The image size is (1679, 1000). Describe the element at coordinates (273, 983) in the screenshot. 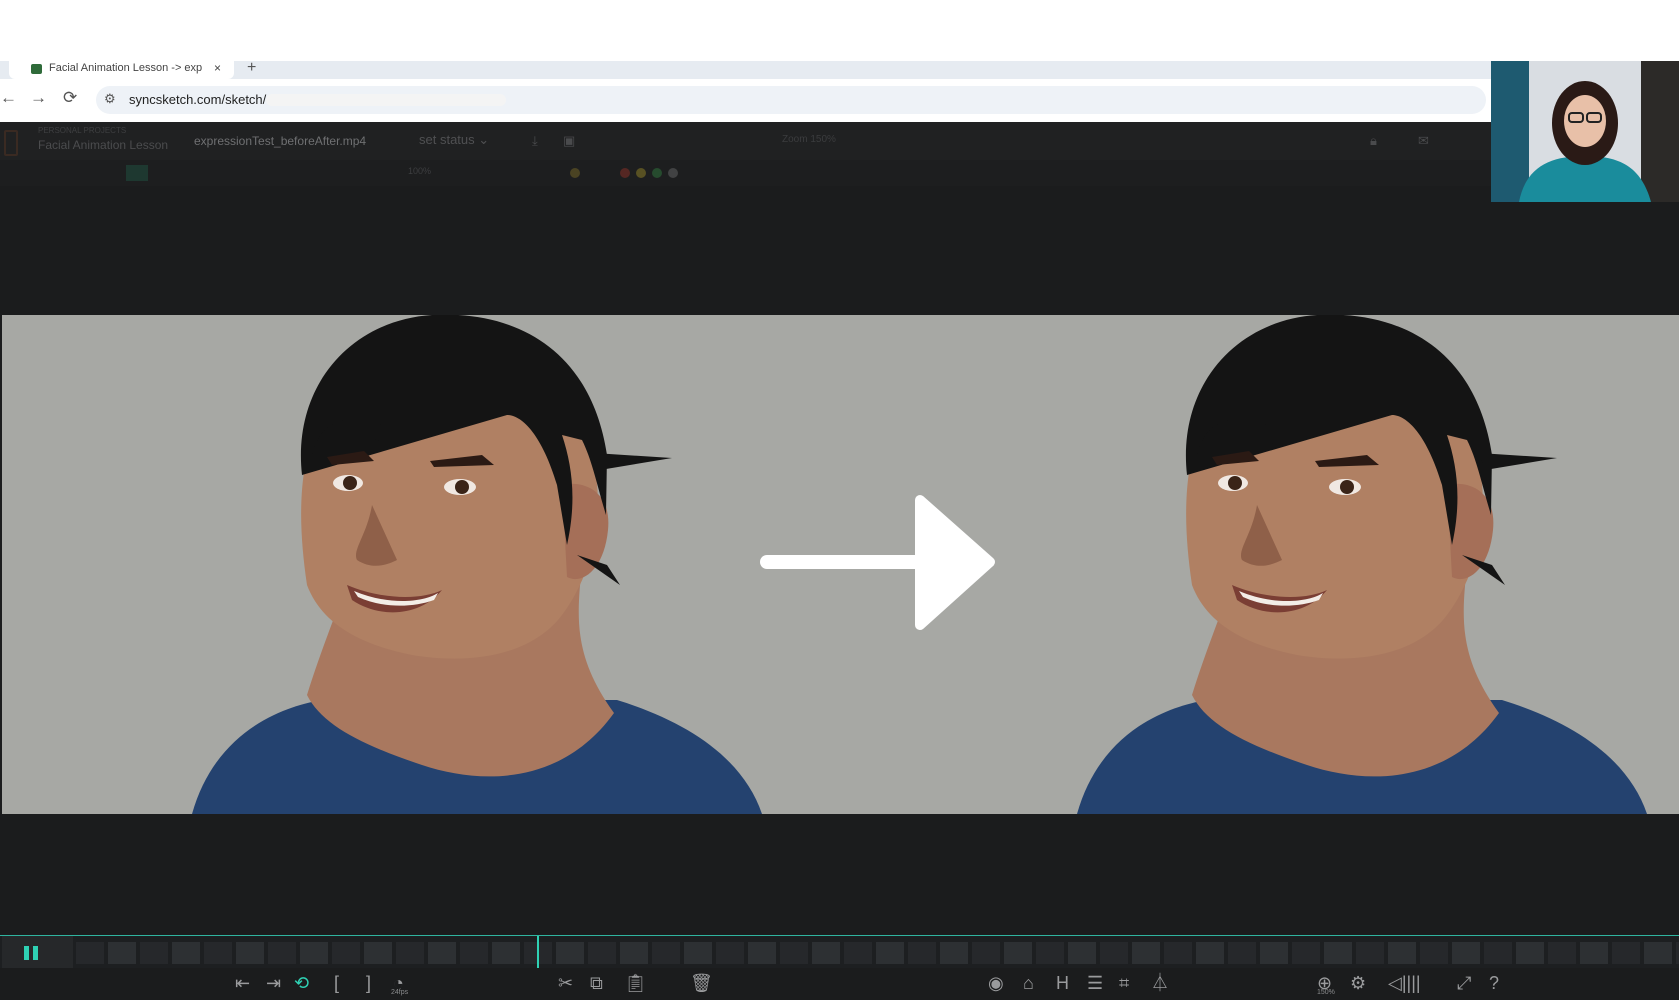

I see `keyframe-next-icon: ⇥` at that location.